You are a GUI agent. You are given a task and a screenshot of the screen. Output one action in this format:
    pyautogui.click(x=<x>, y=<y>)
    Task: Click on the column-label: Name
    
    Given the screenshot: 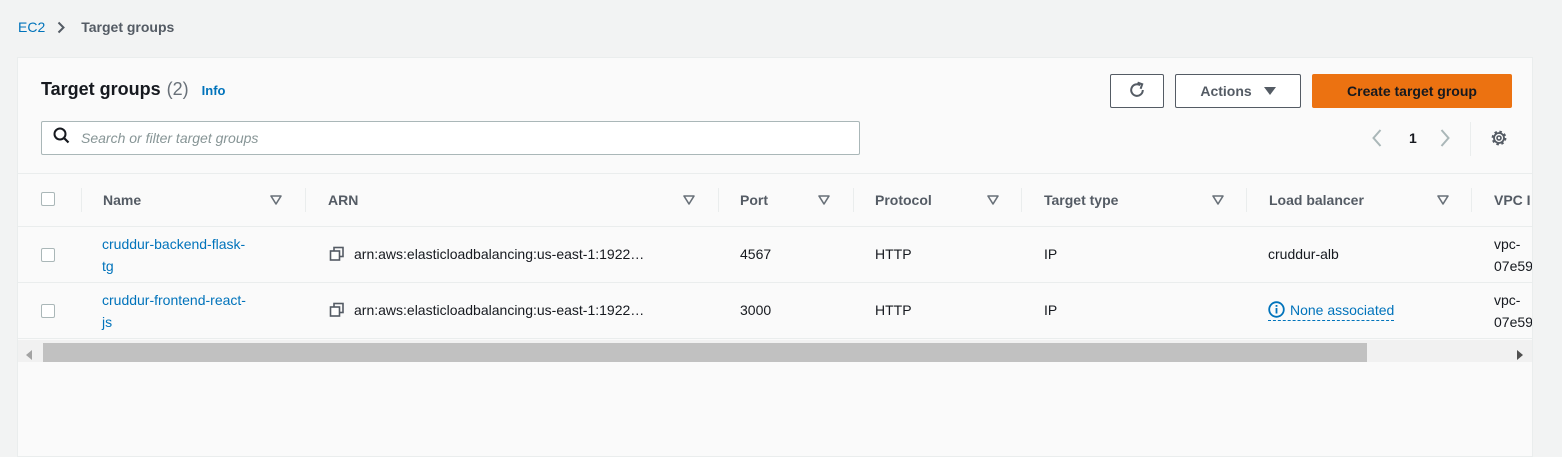 What is the action you would take?
    pyautogui.click(x=122, y=200)
    